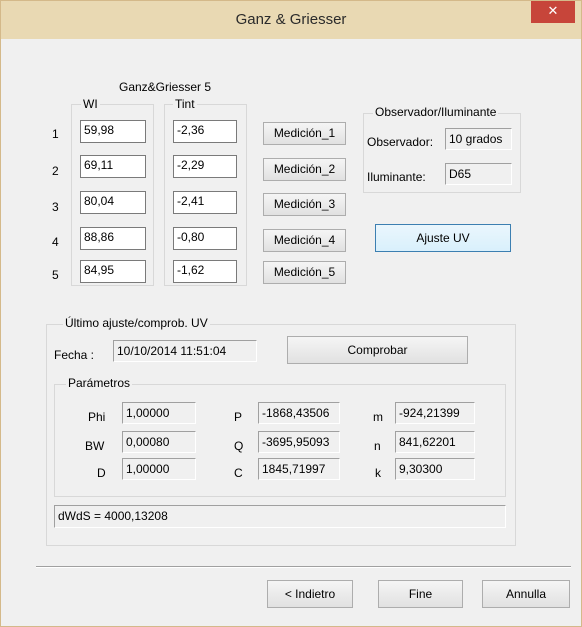 Image resolution: width=582 pixels, height=627 pixels. I want to click on medicion-5-button: Medición_5, so click(304, 272).